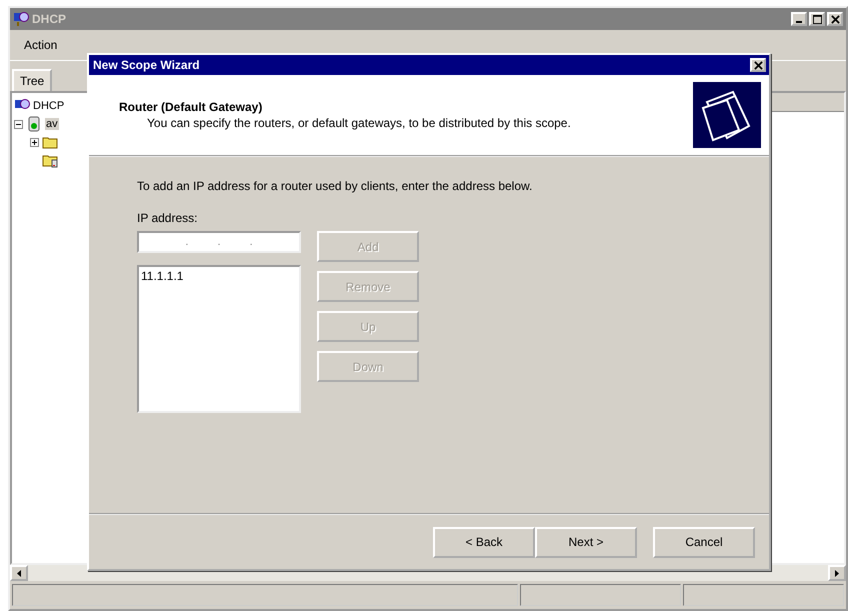 The height and width of the screenshot is (611, 848). I want to click on left-arrow-icon, so click(19, 573).